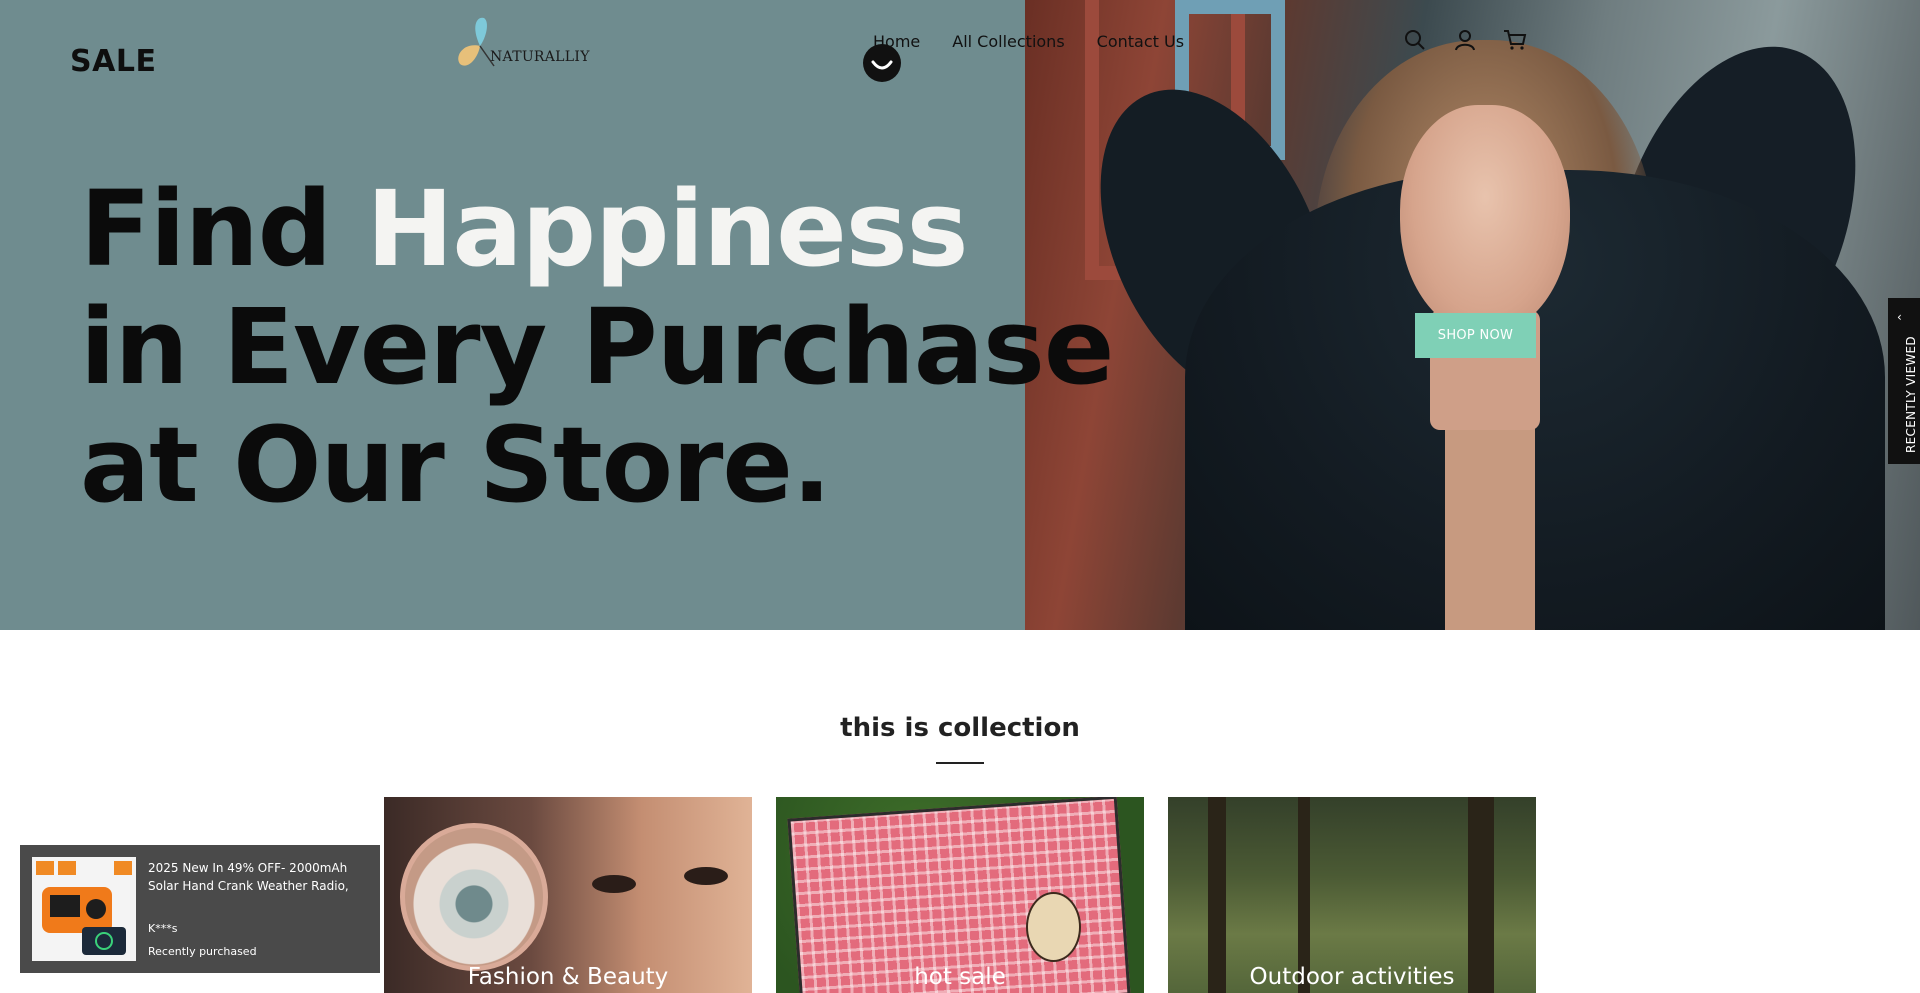  I want to click on brand-name: NATURALLIY, so click(540, 57).